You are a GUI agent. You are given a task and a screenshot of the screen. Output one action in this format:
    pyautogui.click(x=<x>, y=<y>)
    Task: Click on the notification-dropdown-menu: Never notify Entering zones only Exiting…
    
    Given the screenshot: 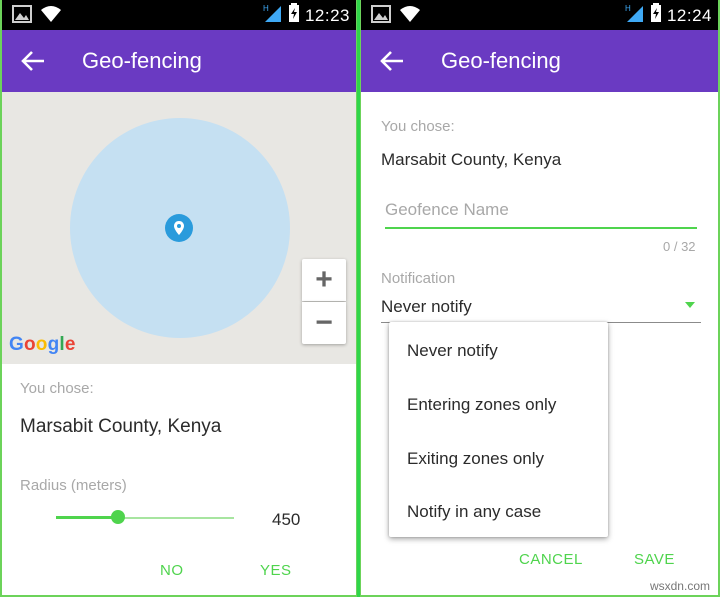 What is the action you would take?
    pyautogui.click(x=498, y=429)
    